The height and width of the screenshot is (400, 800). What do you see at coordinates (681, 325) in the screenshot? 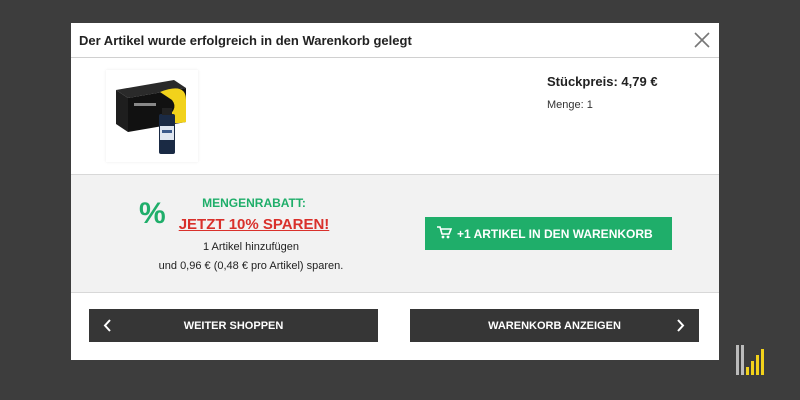
I see `chevron-right-icon` at bounding box center [681, 325].